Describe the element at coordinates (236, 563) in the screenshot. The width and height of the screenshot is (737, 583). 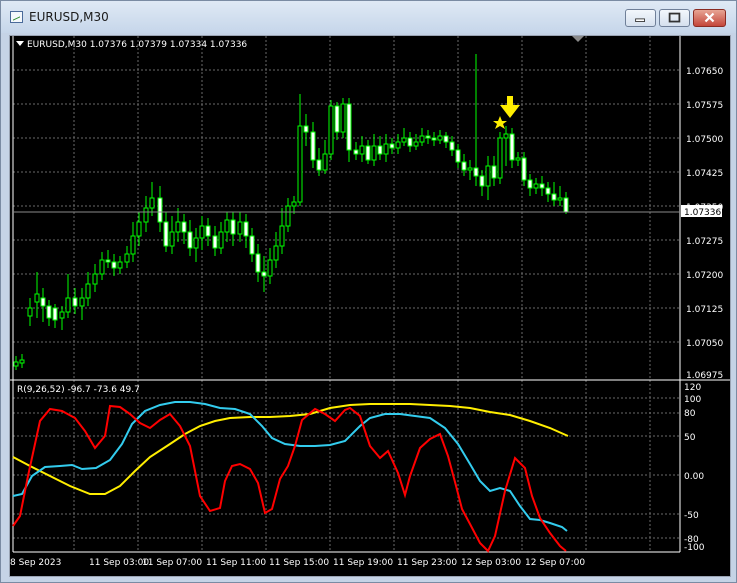
I see `time-label: 11 Sep 11:00` at that location.